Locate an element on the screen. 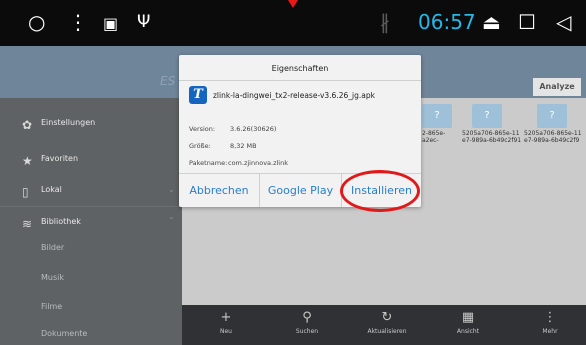  clock-time: 06:57 is located at coordinates (447, 22).